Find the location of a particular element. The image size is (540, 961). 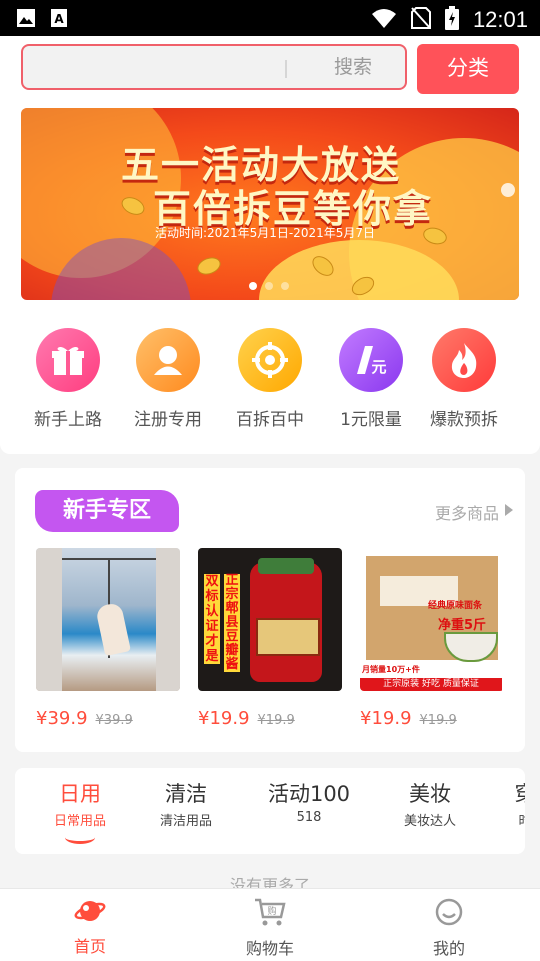

smile-icon is located at coordinates (449, 914).